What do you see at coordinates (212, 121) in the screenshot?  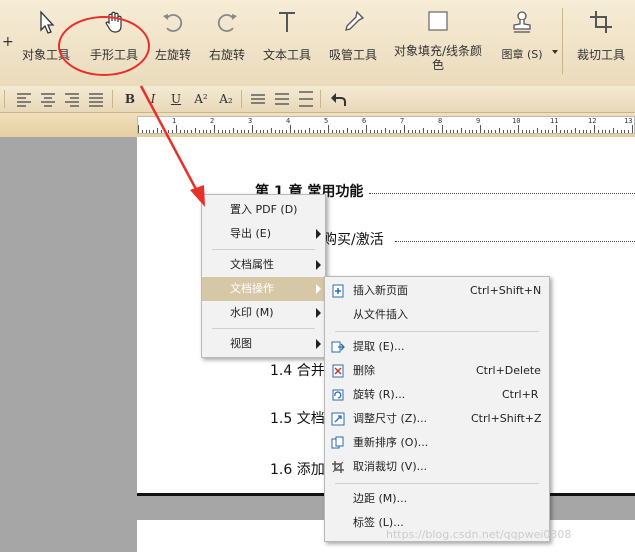 I see `ruler-number: 2` at bounding box center [212, 121].